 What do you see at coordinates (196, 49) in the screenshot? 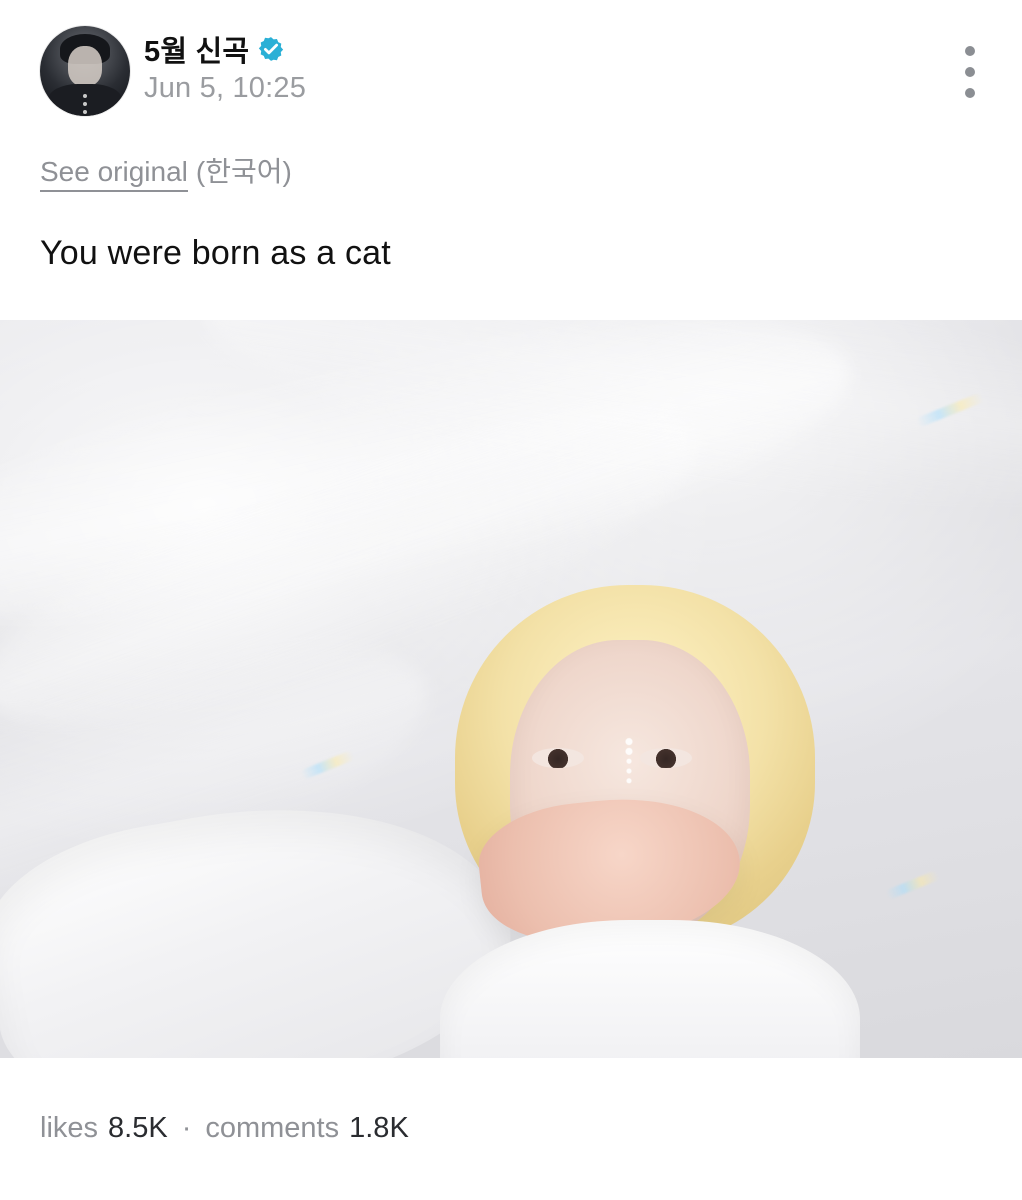
I see `author-name: 5월 신곡` at bounding box center [196, 49].